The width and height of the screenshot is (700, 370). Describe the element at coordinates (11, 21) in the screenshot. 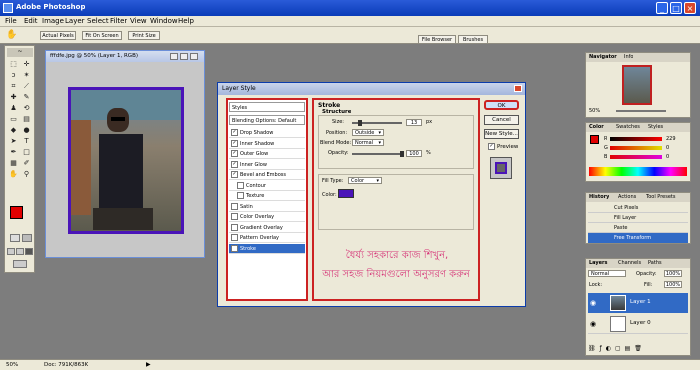

I see `menu-file: File` at that location.